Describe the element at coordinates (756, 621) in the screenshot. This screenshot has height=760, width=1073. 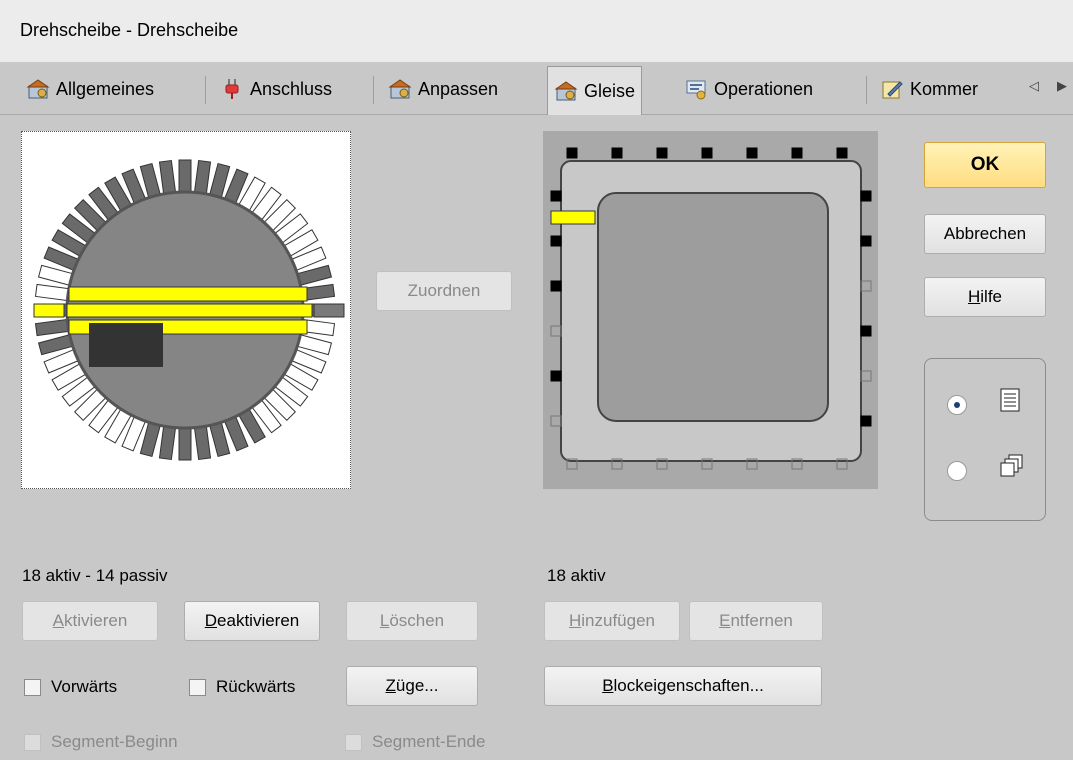
I see `remove-button: Entfernen` at that location.